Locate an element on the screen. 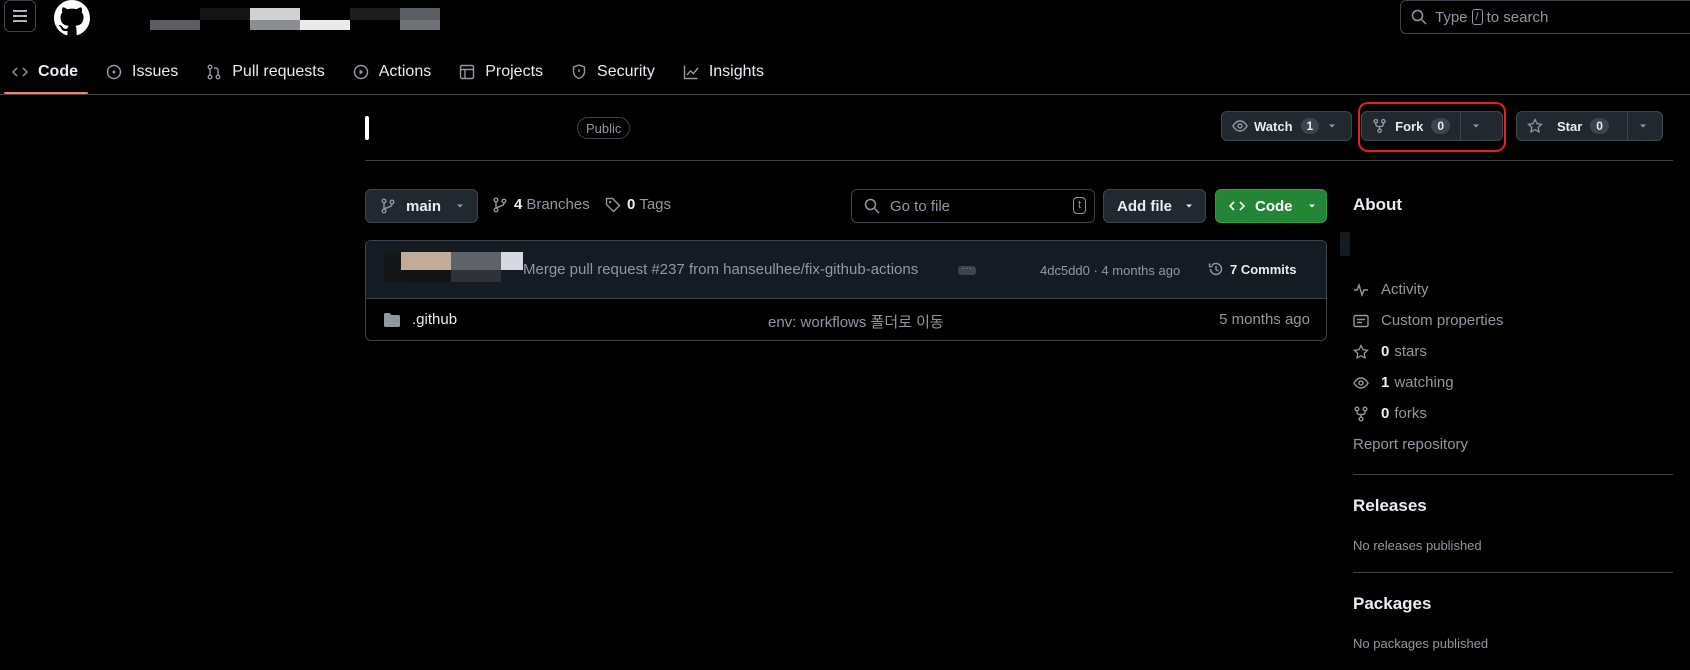 The height and width of the screenshot is (670, 1690). watch-count: 1 is located at coordinates (1310, 126).